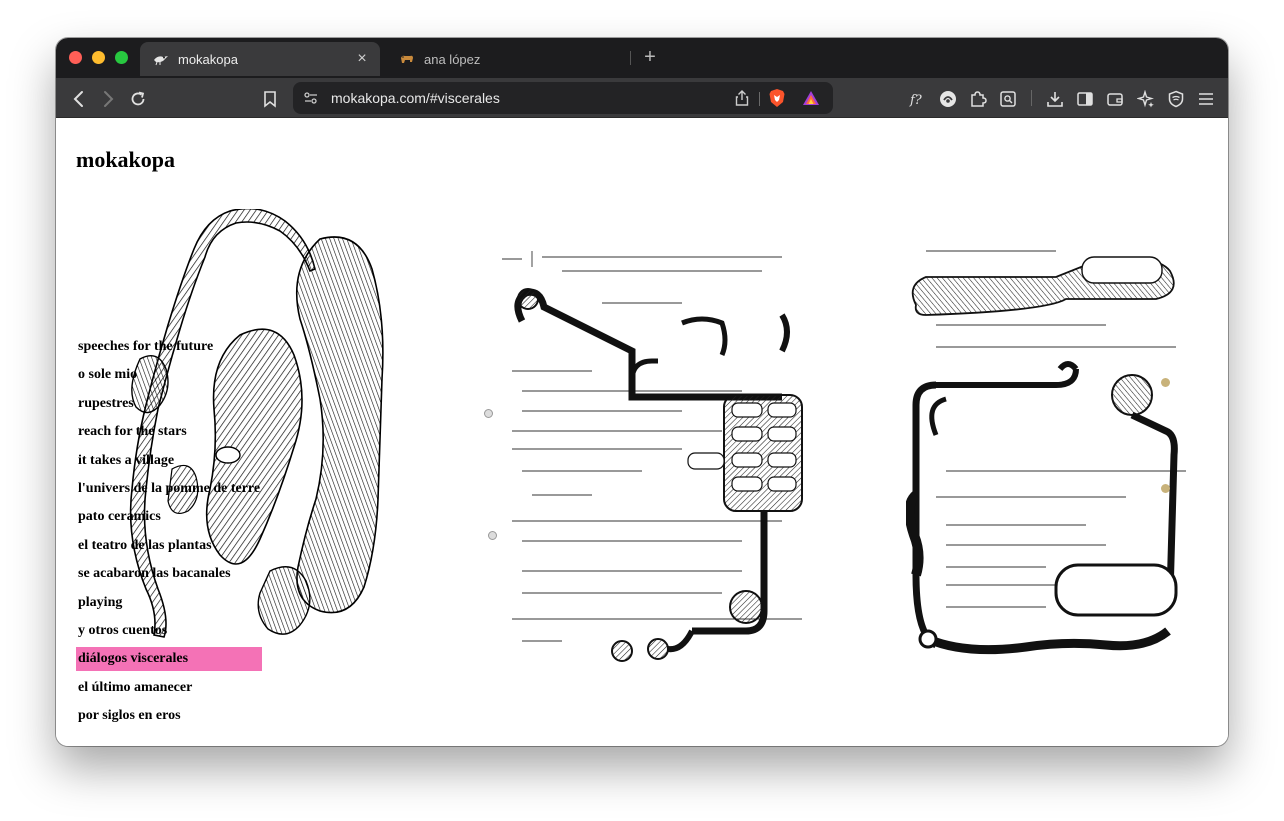 This screenshot has width=1284, height=821. I want to click on menu-item-rupestres: rupestres, so click(226, 404).